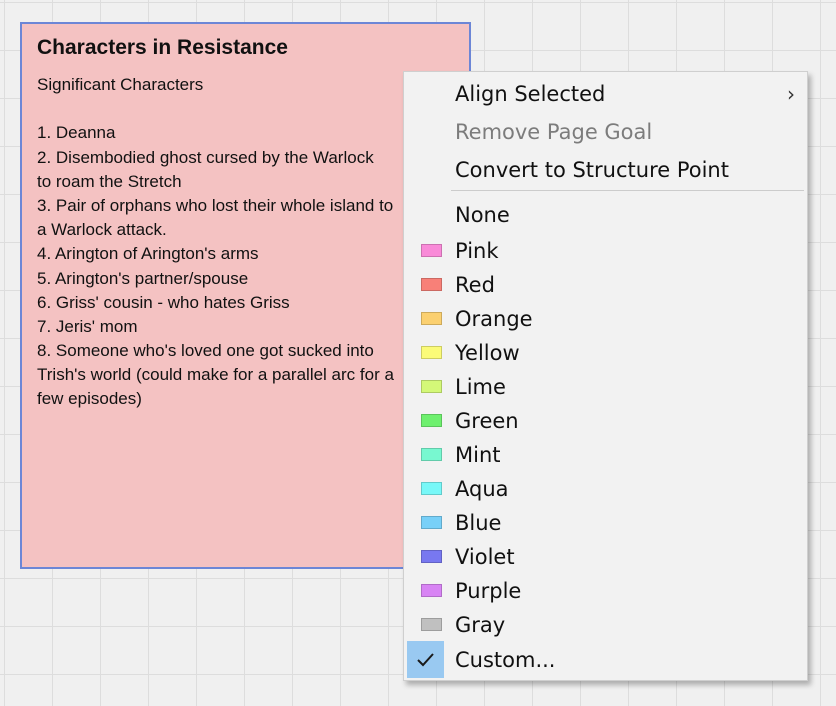 The width and height of the screenshot is (836, 706). I want to click on color-swatch-pink, so click(431, 250).